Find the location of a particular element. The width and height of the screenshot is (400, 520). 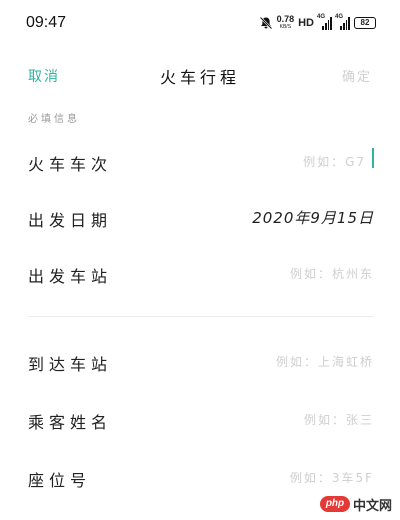

watermark: php 中文网 is located at coordinates (355, 504).